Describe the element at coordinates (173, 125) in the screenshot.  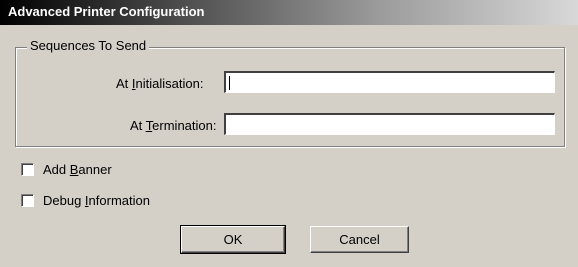
I see `termination-label: At Termination:` at that location.